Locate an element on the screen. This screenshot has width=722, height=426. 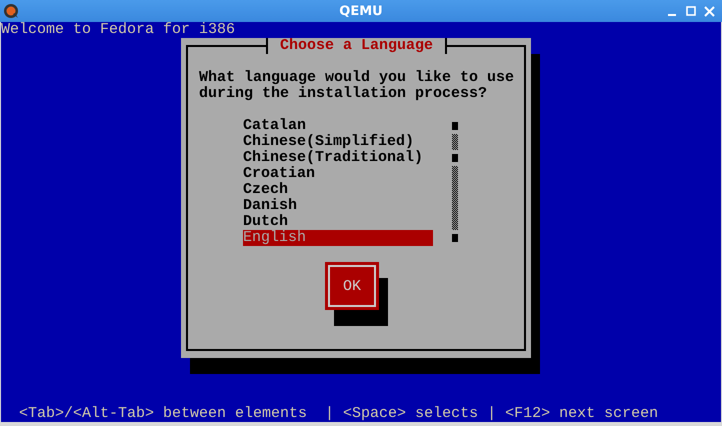
language-item: Croatian is located at coordinates (338, 174).